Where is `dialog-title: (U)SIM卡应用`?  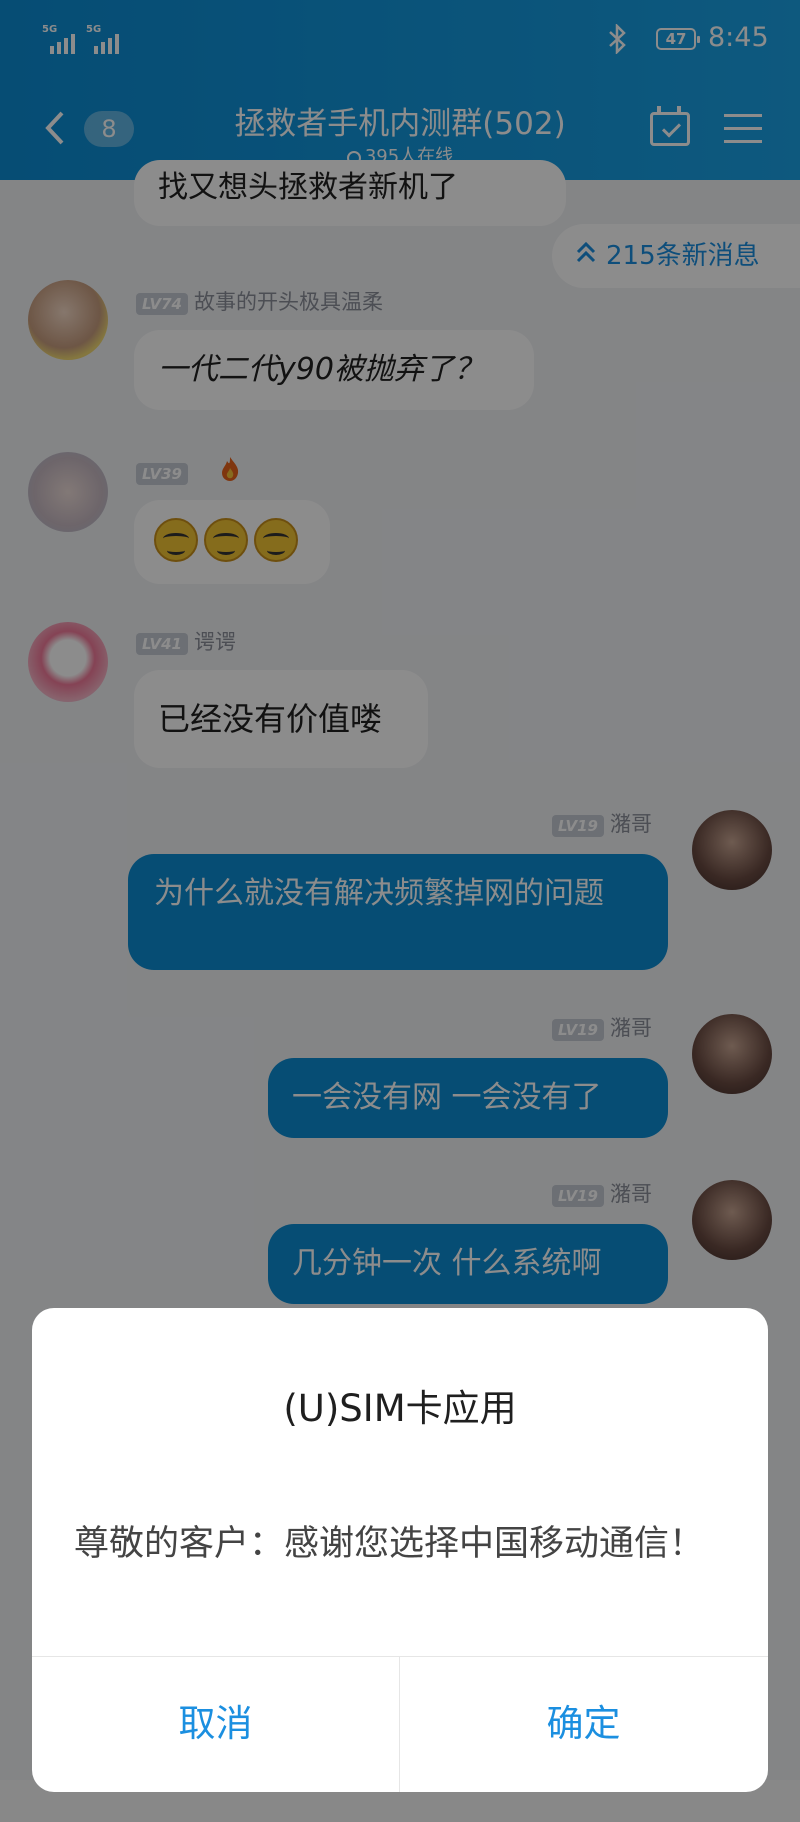
dialog-title: (U)SIM卡应用 is located at coordinates (400, 1408).